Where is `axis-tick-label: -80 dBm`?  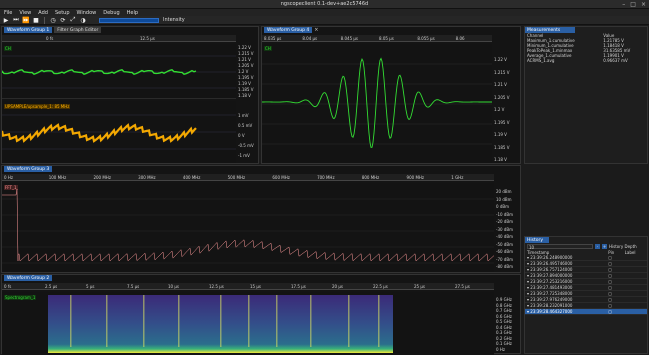
axis-tick-label: -80 dBm is located at coordinates (504, 266).